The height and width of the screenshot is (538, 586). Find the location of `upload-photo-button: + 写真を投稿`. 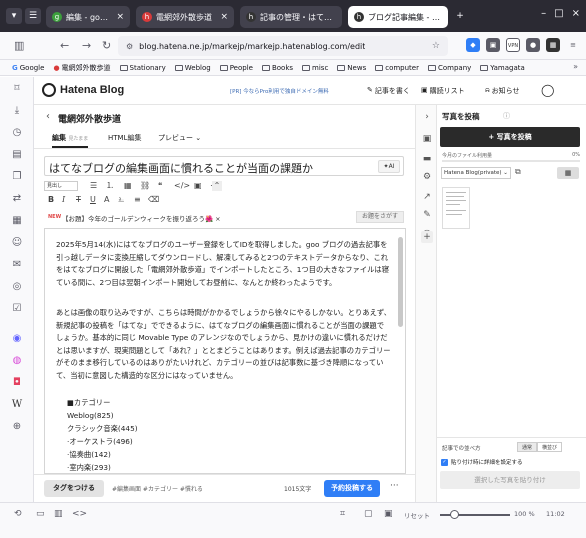

upload-photo-button: + 写真を投稿 is located at coordinates (510, 137).